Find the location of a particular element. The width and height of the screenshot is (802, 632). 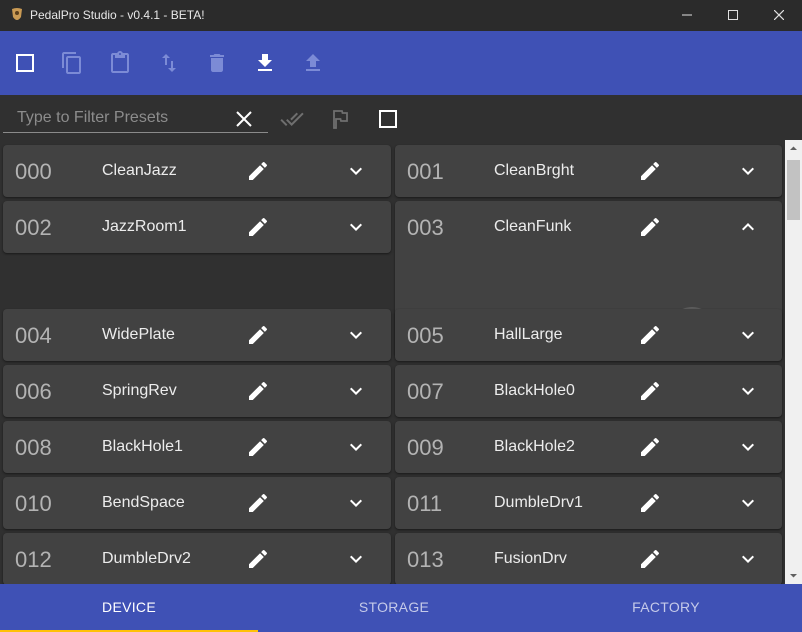

delete-icon is located at coordinates (217, 63).